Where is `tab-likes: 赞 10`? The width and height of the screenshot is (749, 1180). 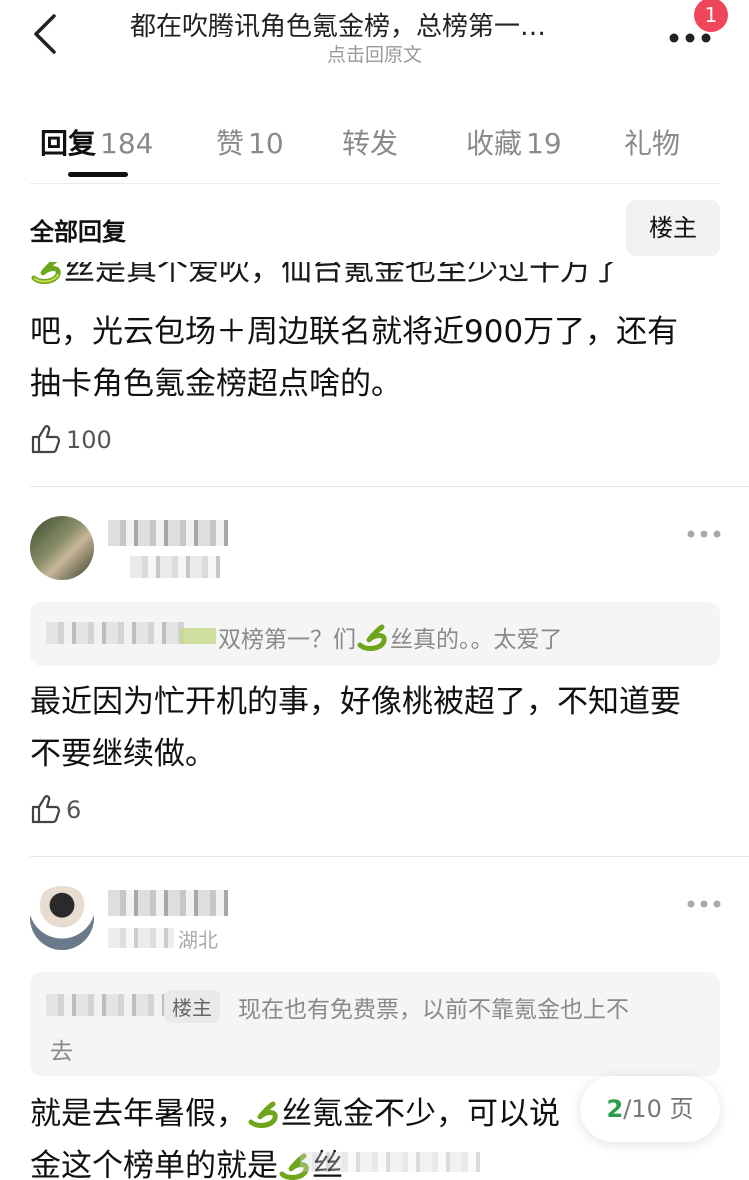
tab-likes: 赞 10 is located at coordinates (250, 142).